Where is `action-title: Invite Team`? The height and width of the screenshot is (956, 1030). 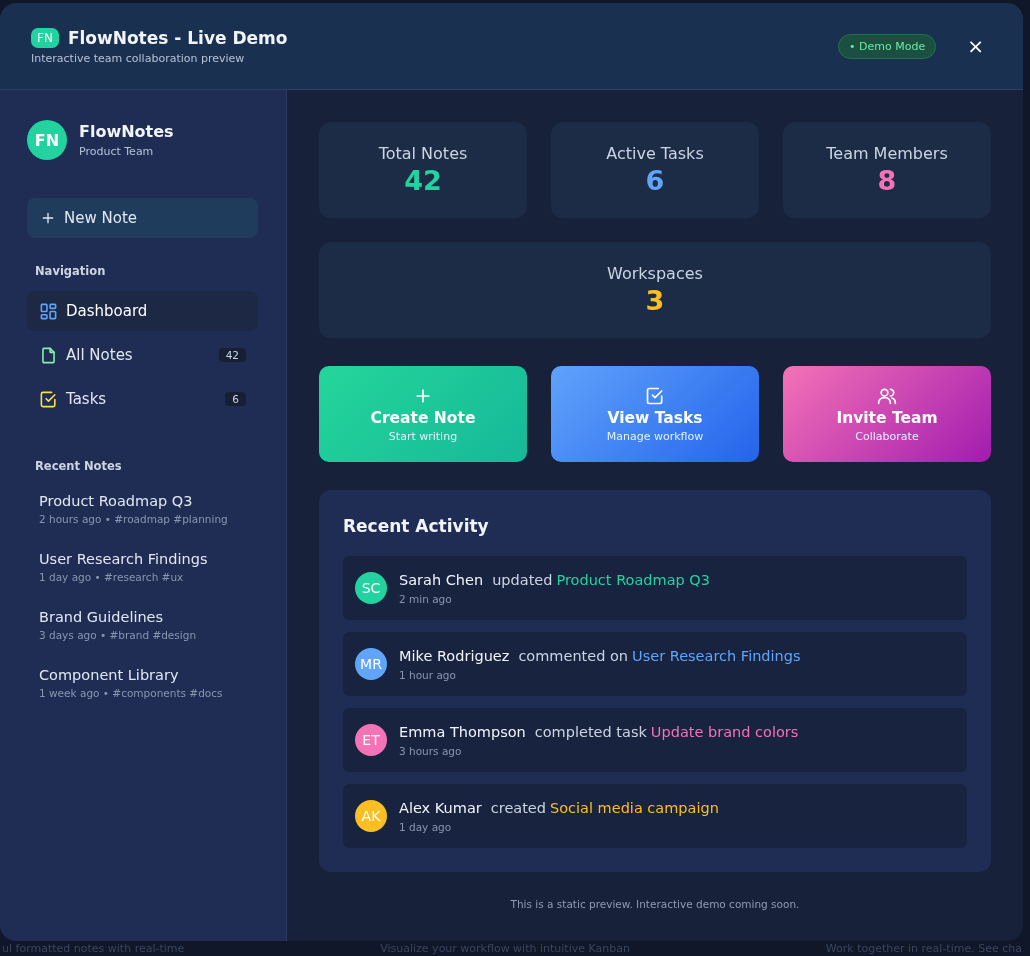
action-title: Invite Team is located at coordinates (887, 417).